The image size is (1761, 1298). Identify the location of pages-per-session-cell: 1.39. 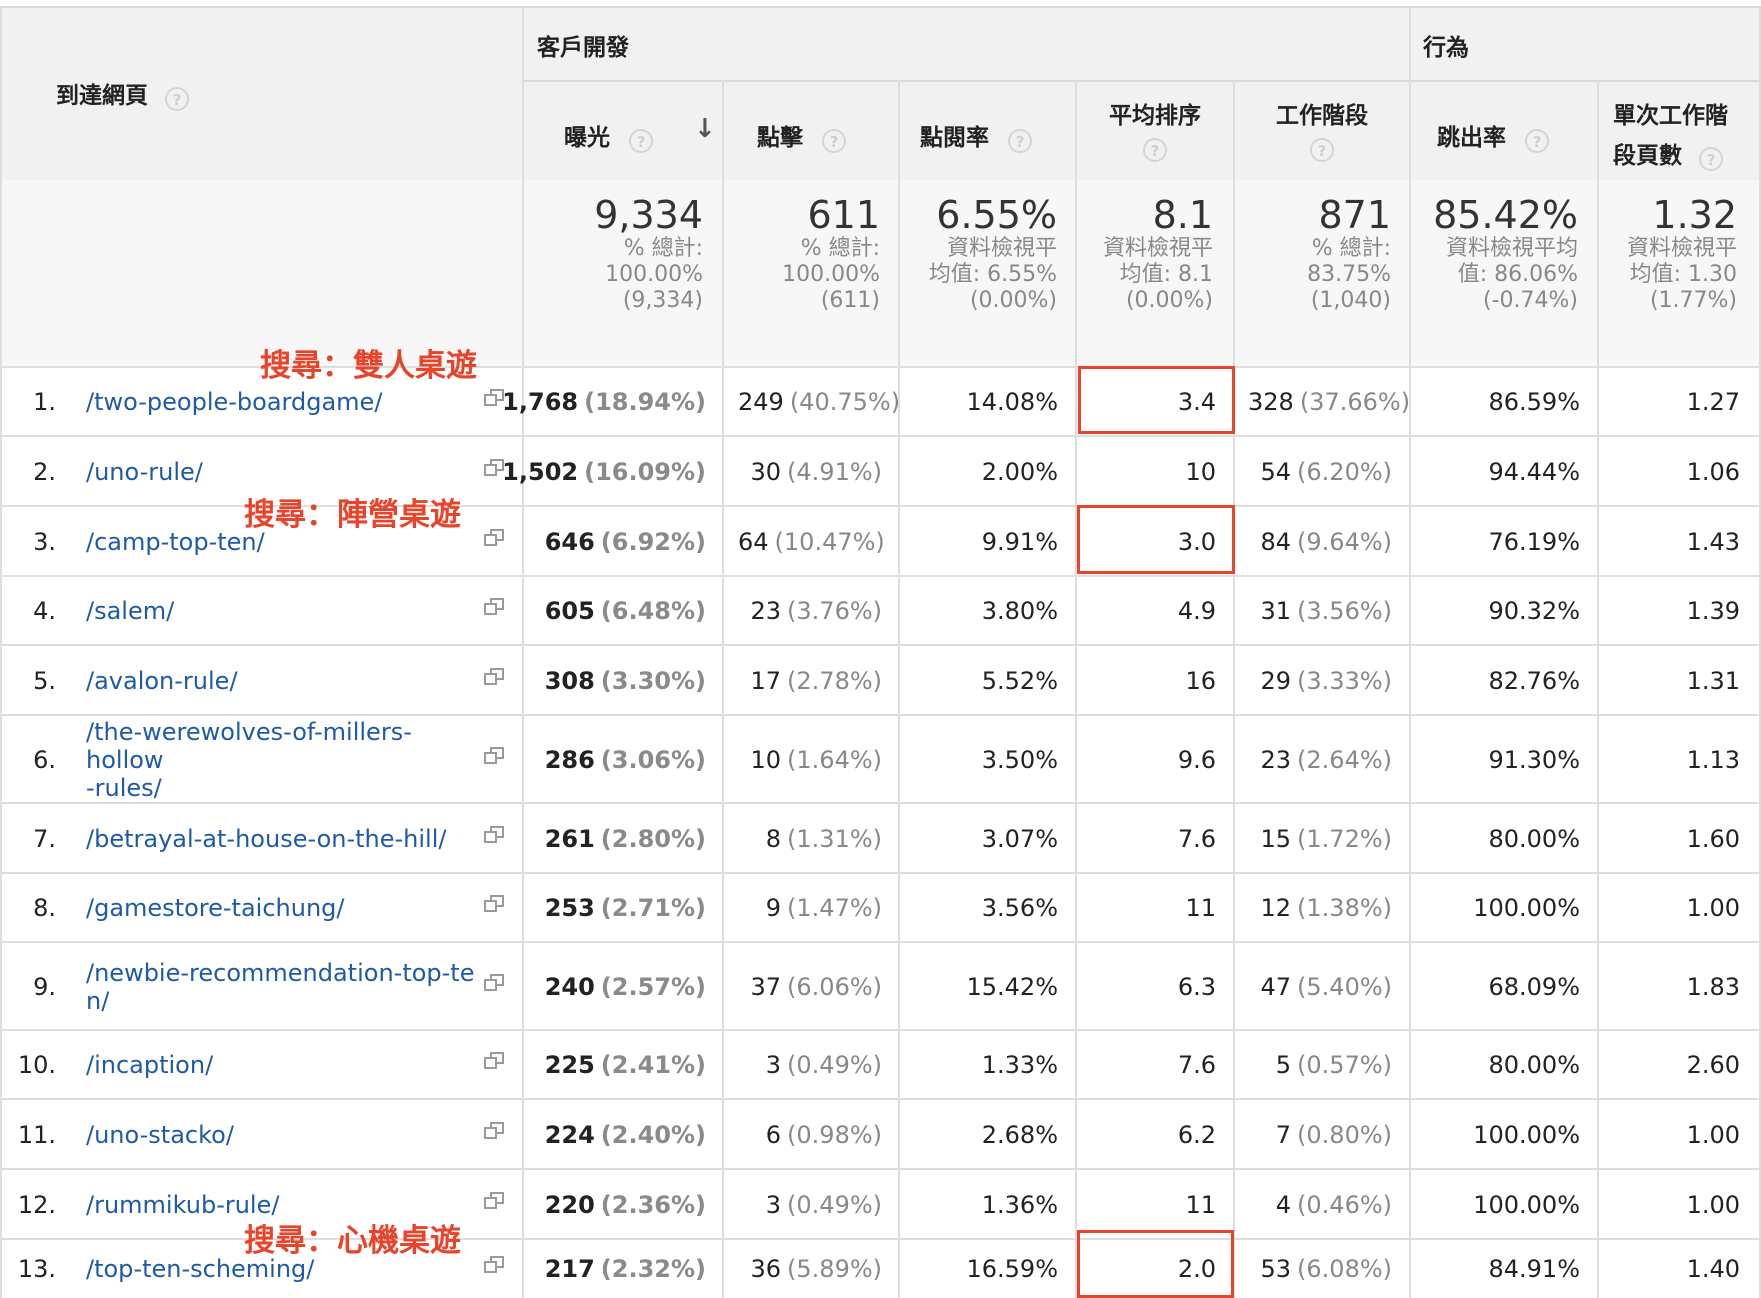
(1670, 611).